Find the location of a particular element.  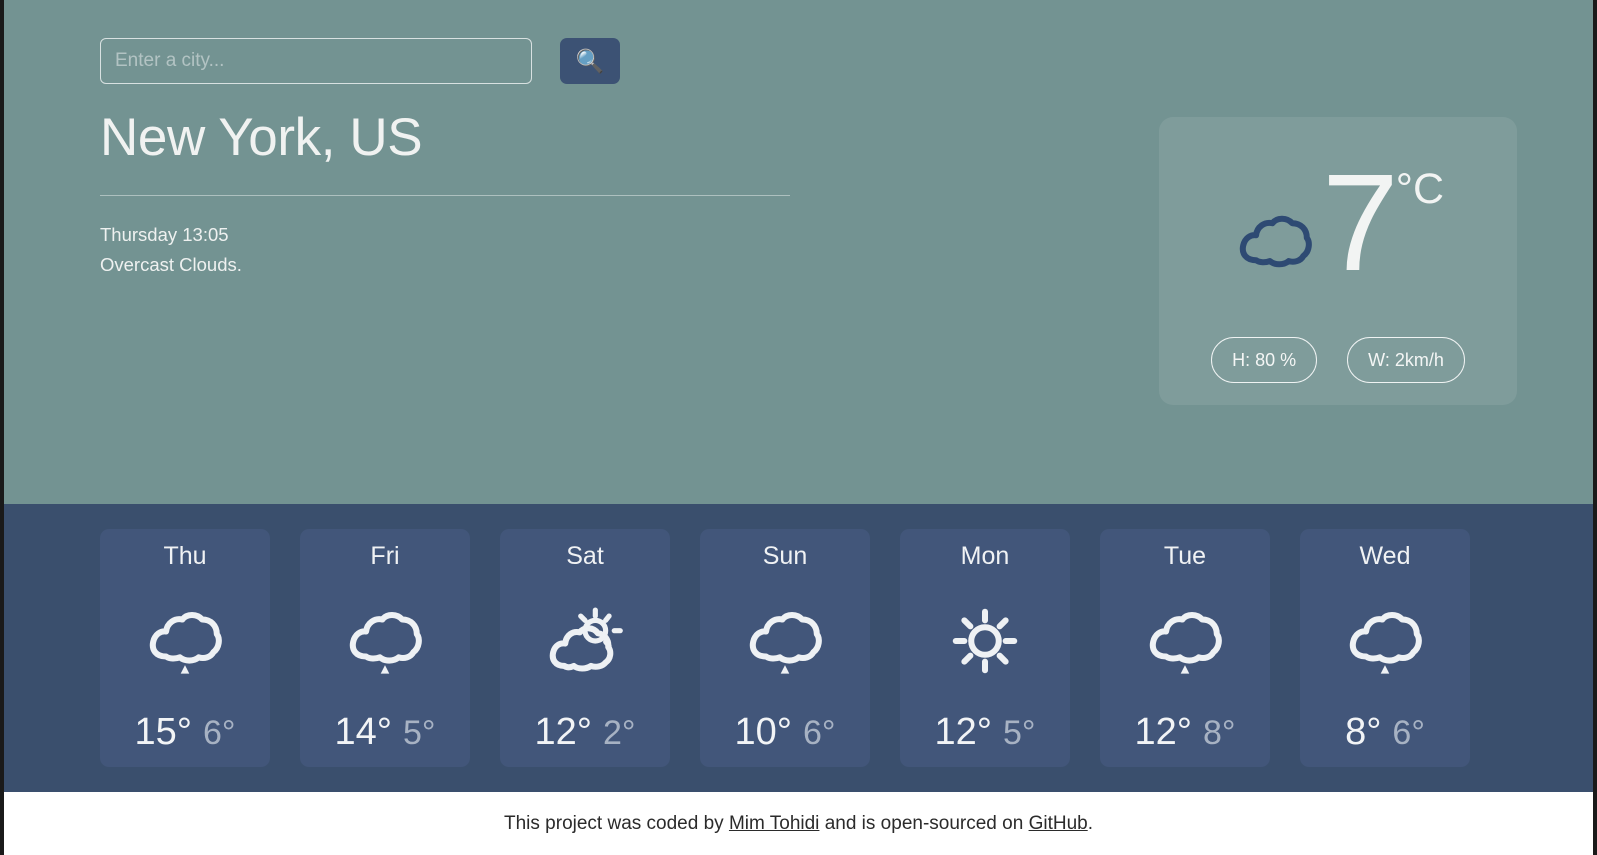

forecast-card: Thu 15° 6° is located at coordinates (185, 648).